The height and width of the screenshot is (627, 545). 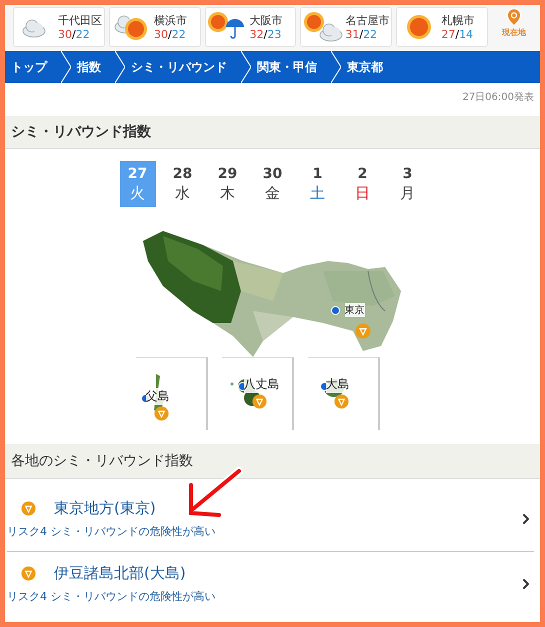 What do you see at coordinates (498, 97) in the screenshot?
I see `publish-time: 27日06:00発表` at bounding box center [498, 97].